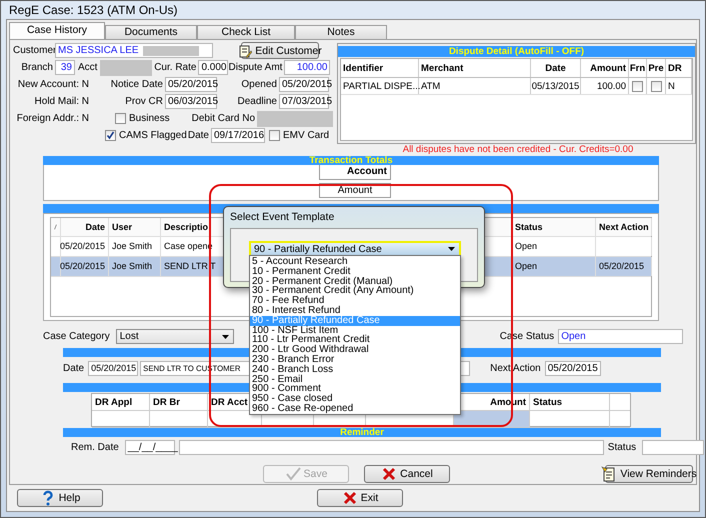 This screenshot has width=706, height=518. What do you see at coordinates (95, 447) in the screenshot?
I see `field-label: Rem. Date` at bounding box center [95, 447].